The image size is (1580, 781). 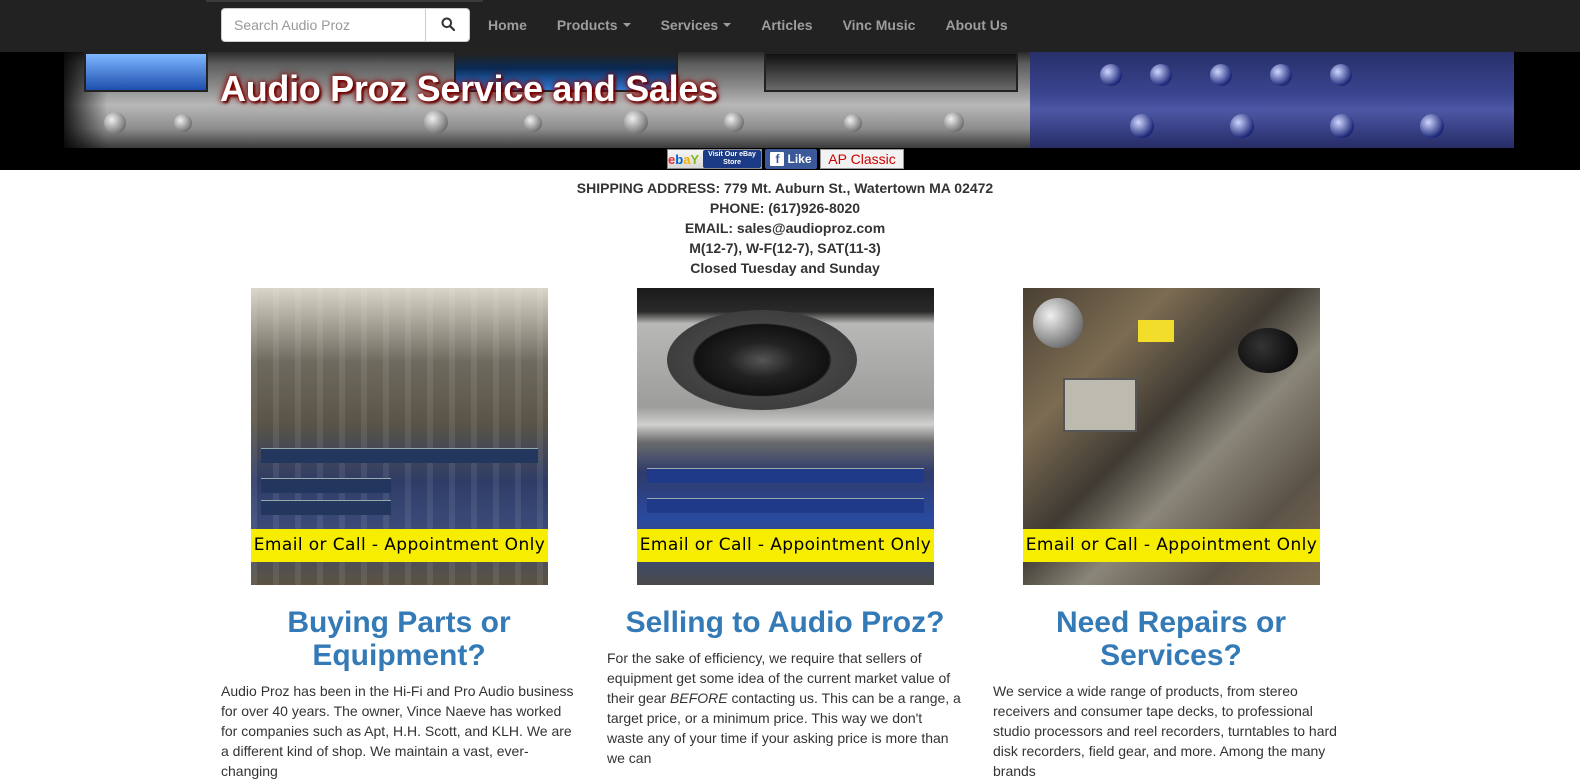 I want to click on ebay-logo: ebaY, so click(x=684, y=159).